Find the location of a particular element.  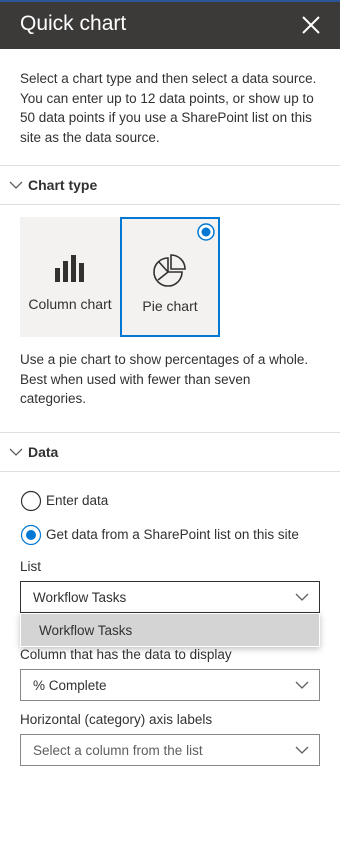

list-option-workflow-tasks: Workflow Tasks is located at coordinates (170, 630).